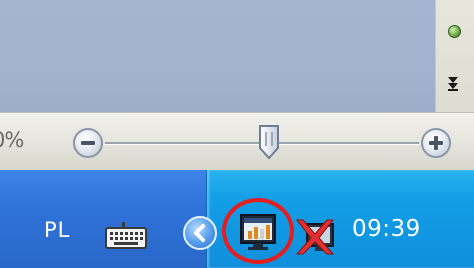 This screenshot has width=474, height=268. What do you see at coordinates (12, 140) in the screenshot?
I see `zoom-percent-label: 0%` at bounding box center [12, 140].